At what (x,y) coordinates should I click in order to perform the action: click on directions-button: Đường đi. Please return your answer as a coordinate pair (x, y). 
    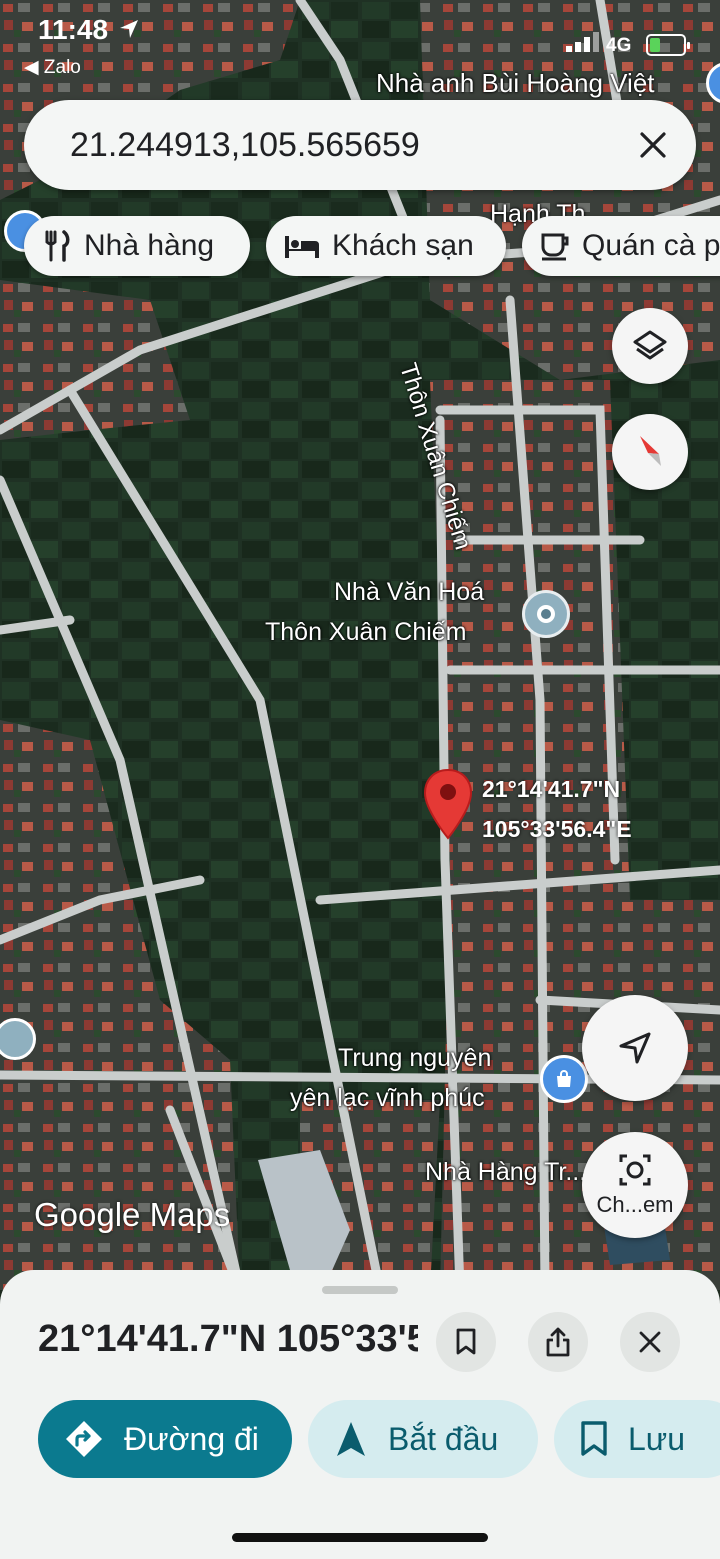
    Looking at the image, I should click on (165, 1439).